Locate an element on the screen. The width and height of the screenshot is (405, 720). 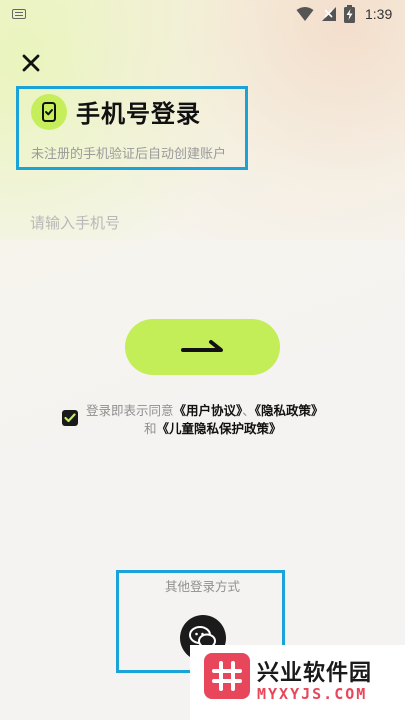
watermark-logo-icon is located at coordinates (227, 676).